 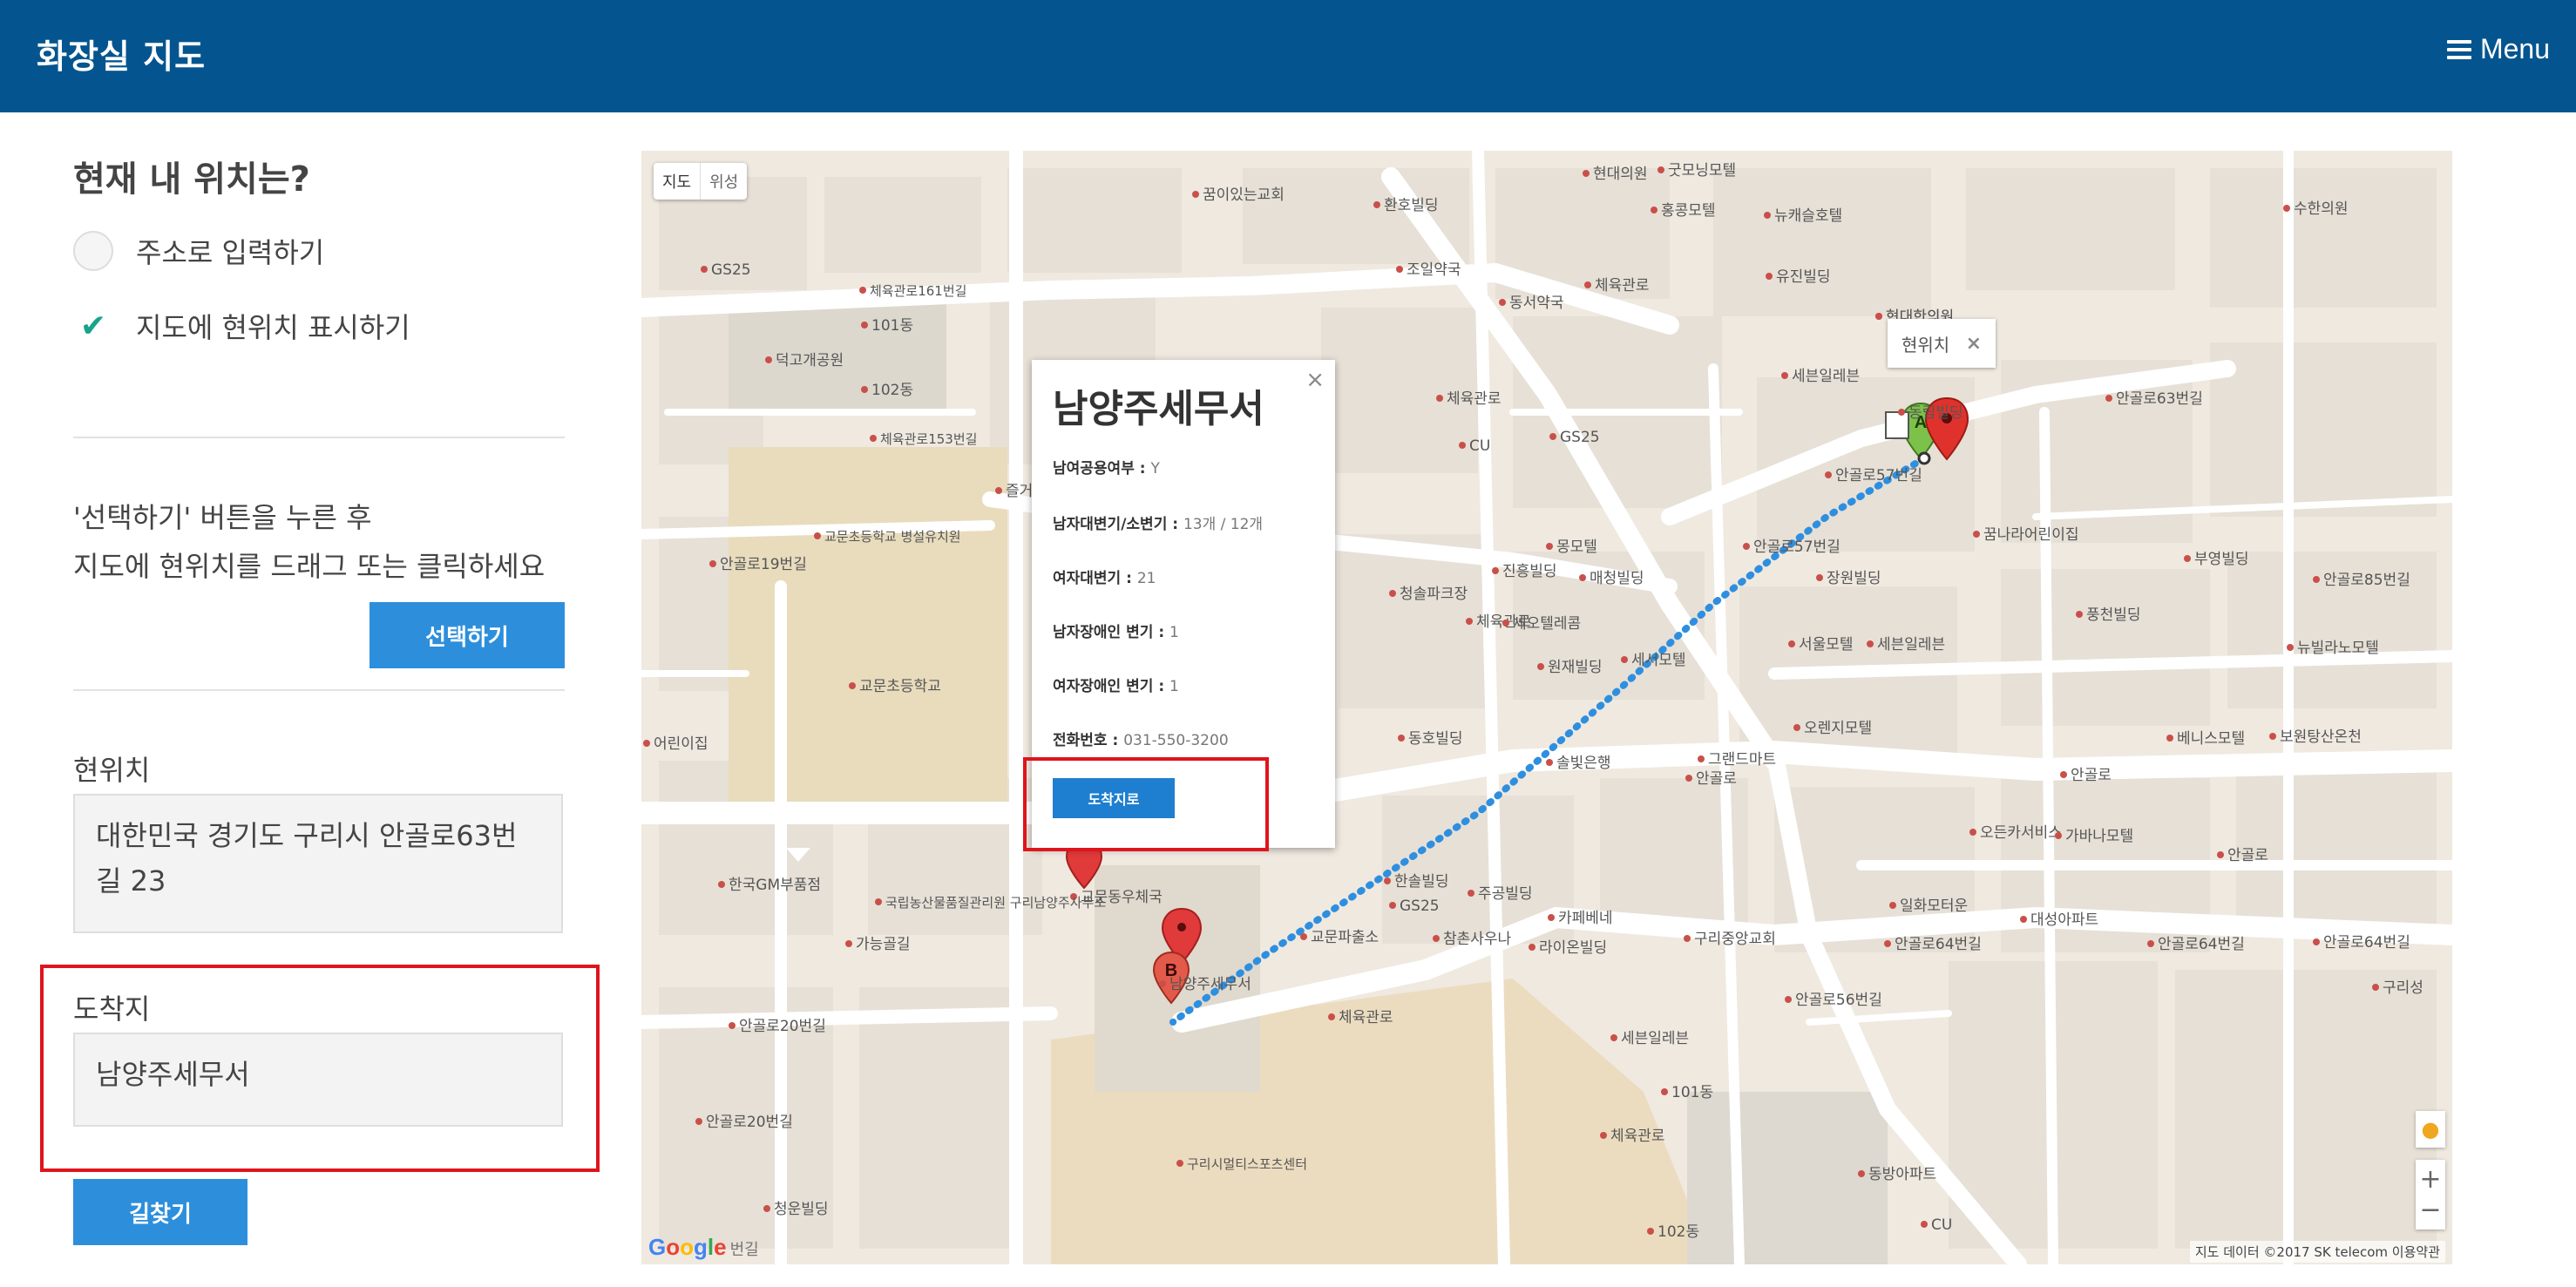 I want to click on poi-label: 원재빌딩, so click(x=1576, y=667).